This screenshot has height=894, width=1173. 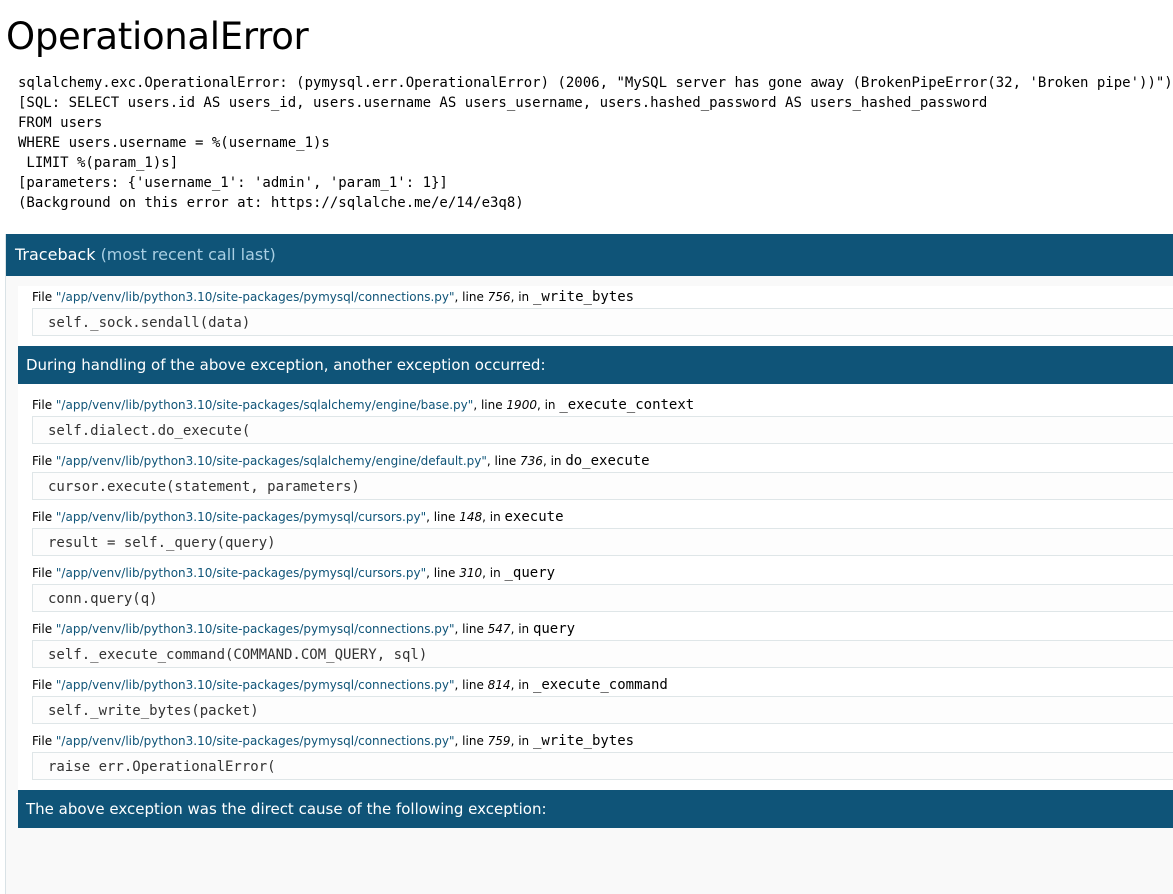 I want to click on frame-line-number: 814, so click(x=499, y=685).